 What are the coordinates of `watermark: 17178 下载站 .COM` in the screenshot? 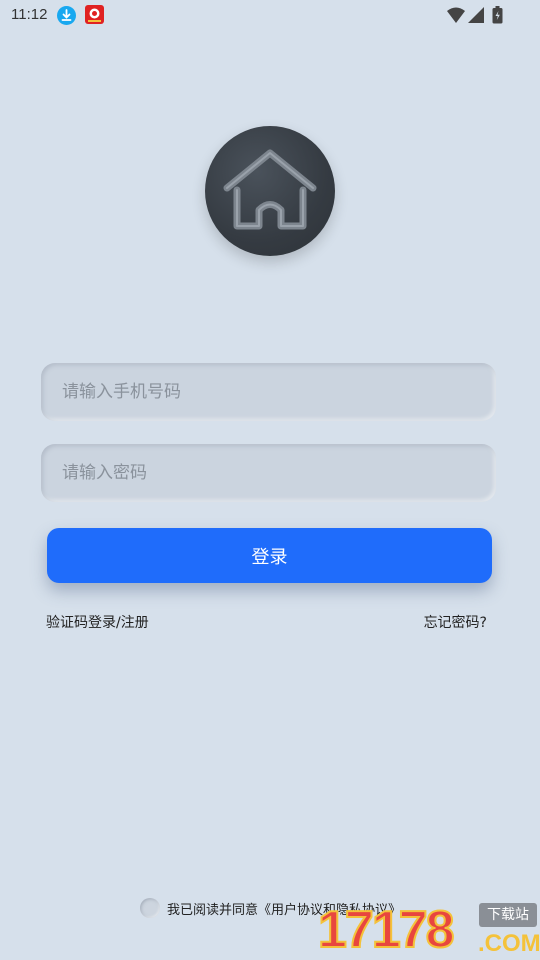 It's located at (428, 930).